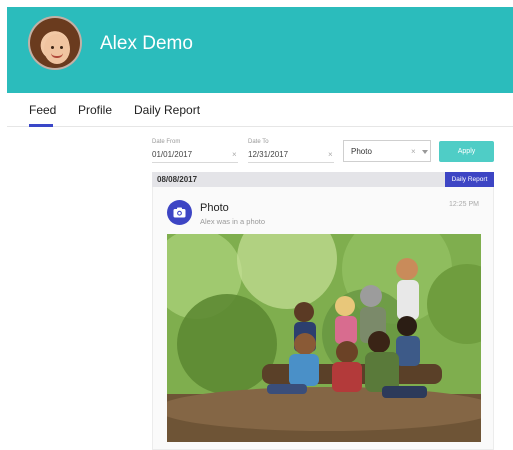 The image size is (513, 450). Describe the element at coordinates (291, 162) in the screenshot. I see `date-to-underline` at that location.